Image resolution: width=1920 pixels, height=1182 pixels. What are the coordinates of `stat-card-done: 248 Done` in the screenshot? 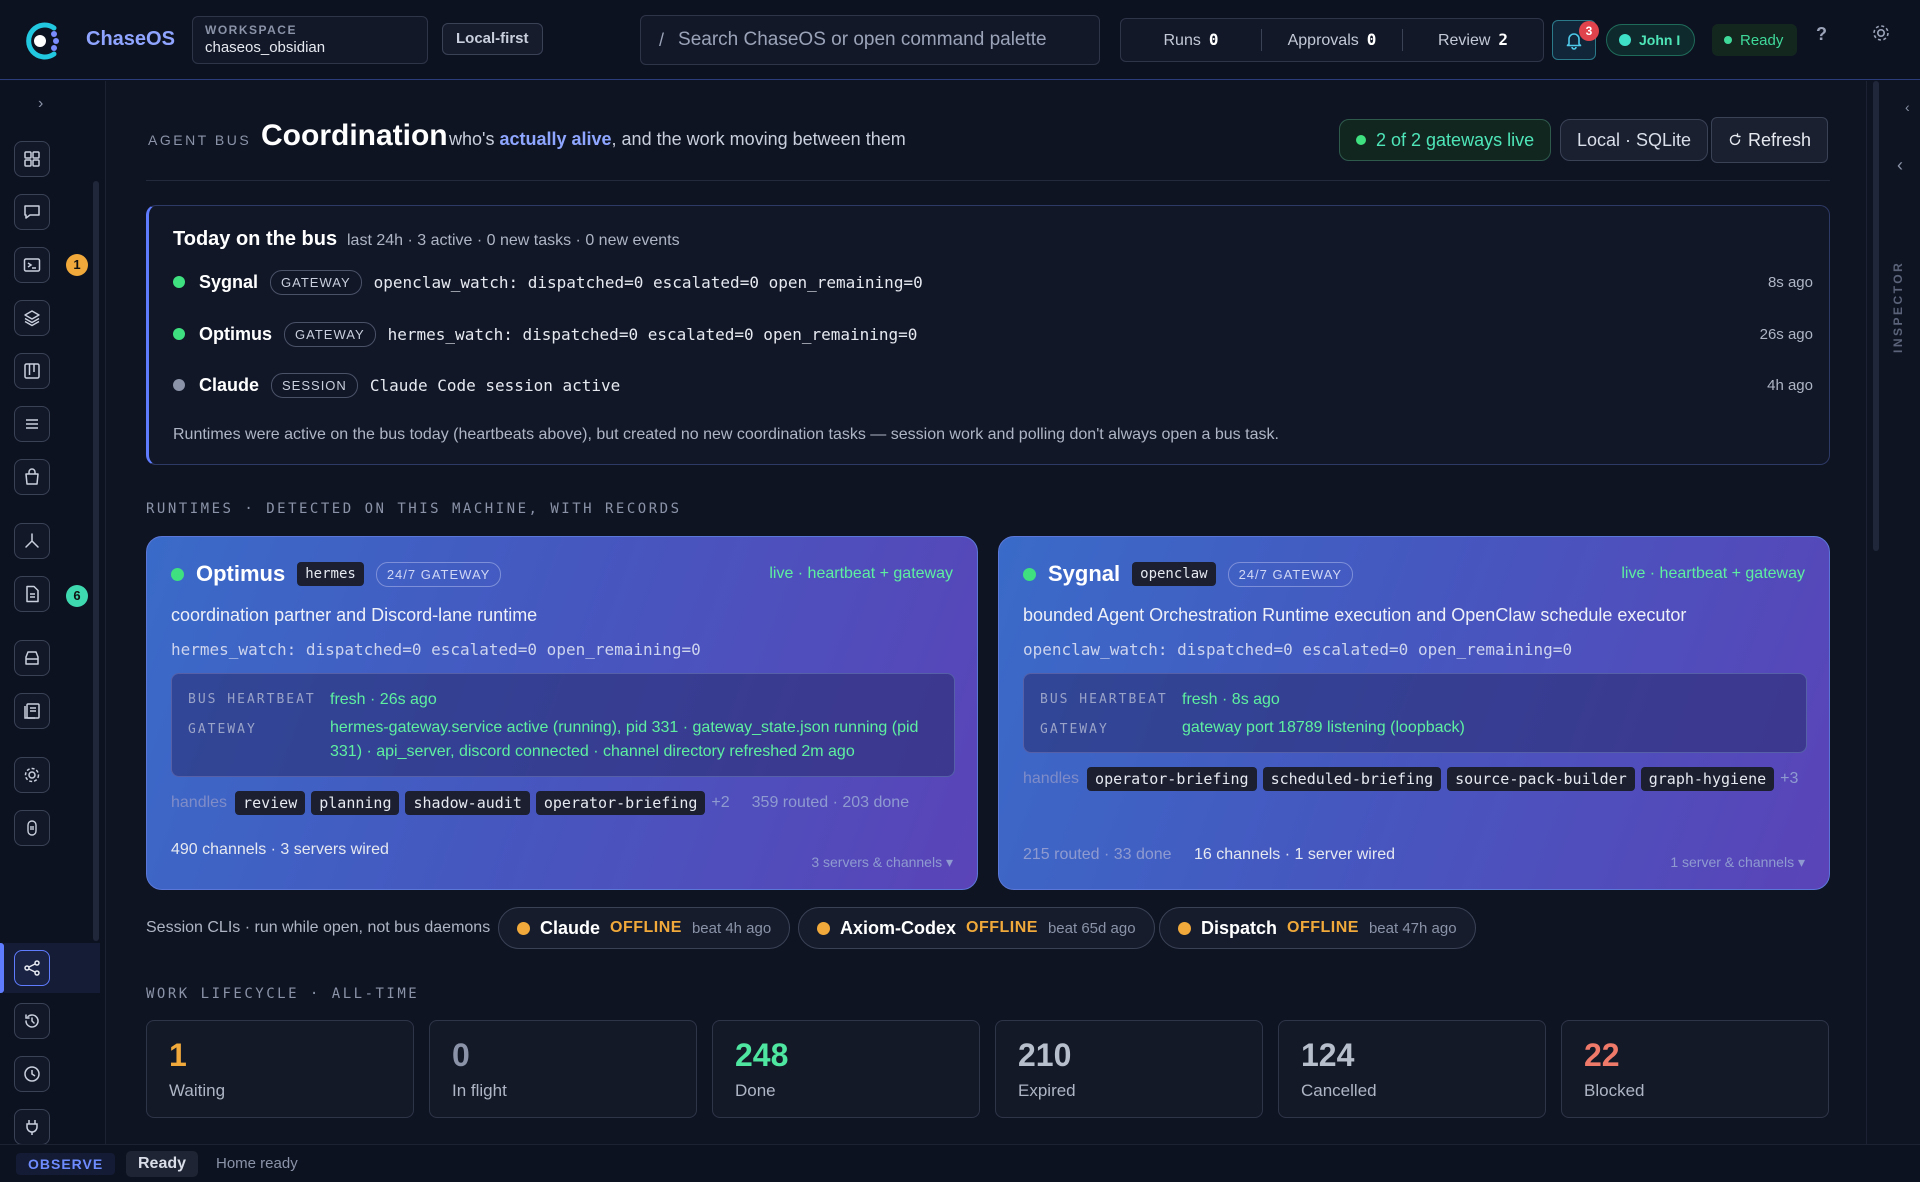 It's located at (846, 1069).